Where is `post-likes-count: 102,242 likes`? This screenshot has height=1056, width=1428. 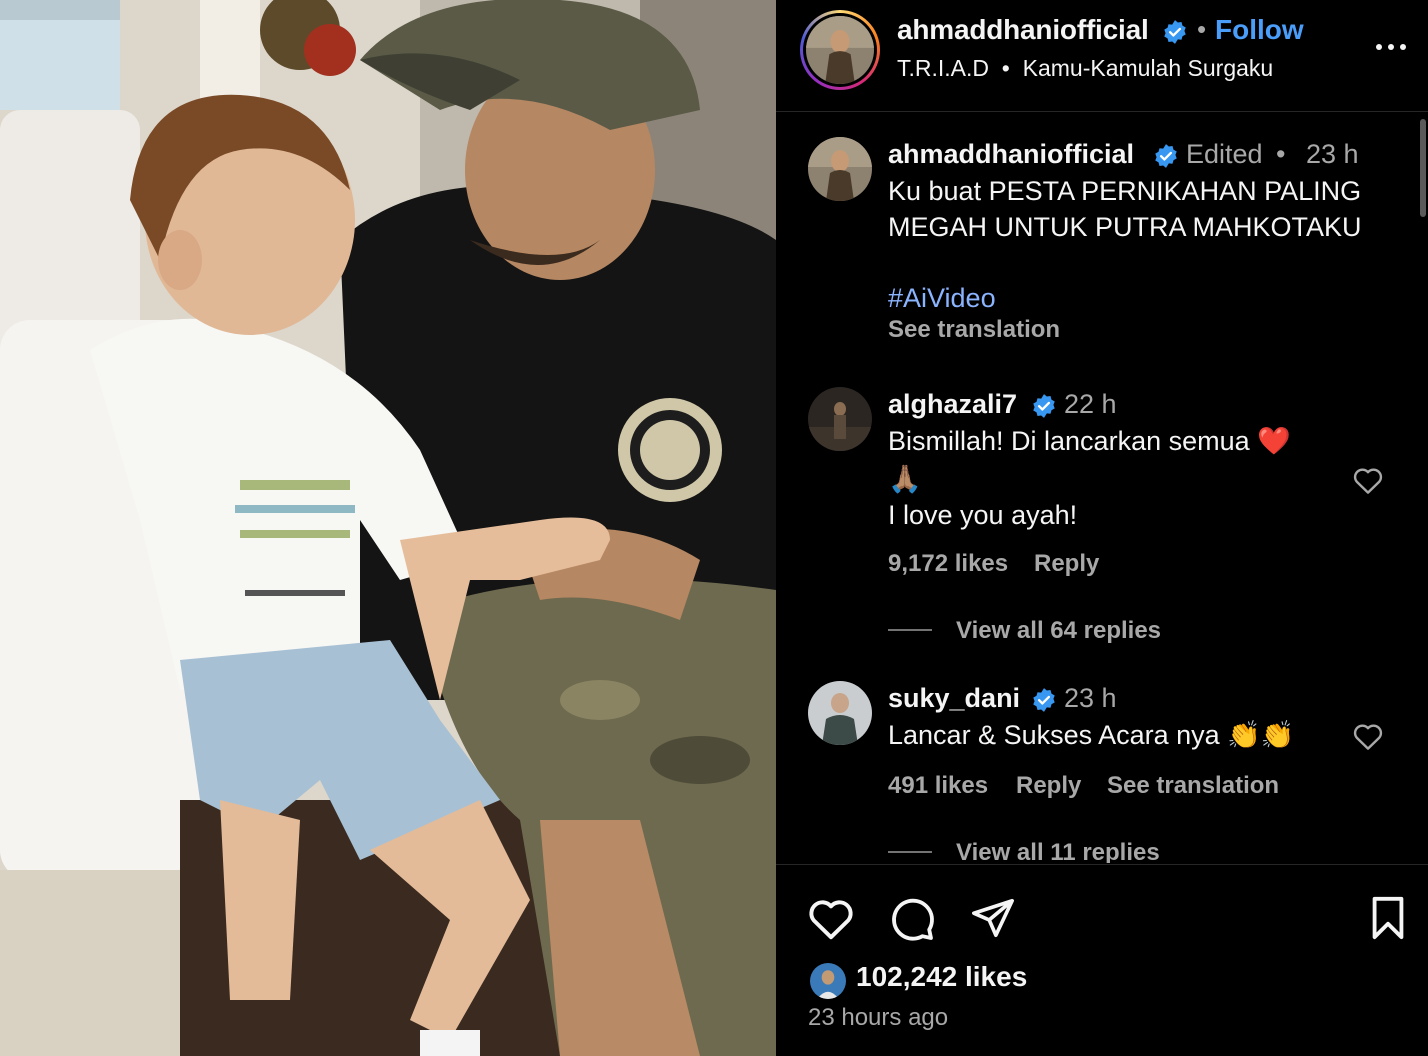
post-likes-count: 102,242 likes is located at coordinates (941, 977).